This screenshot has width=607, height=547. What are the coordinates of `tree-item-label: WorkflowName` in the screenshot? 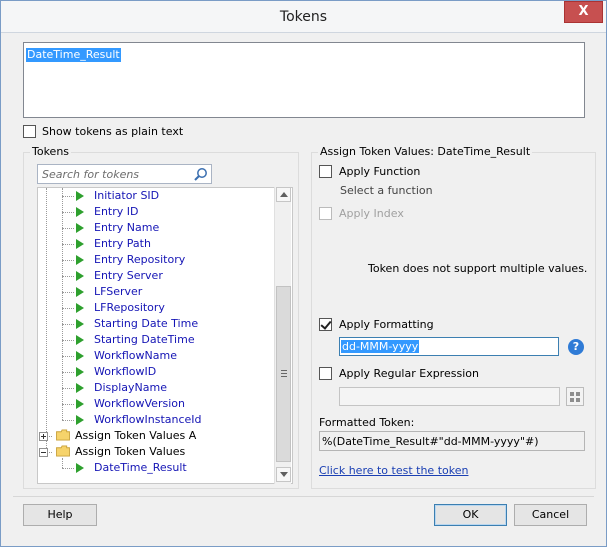 It's located at (135, 355).